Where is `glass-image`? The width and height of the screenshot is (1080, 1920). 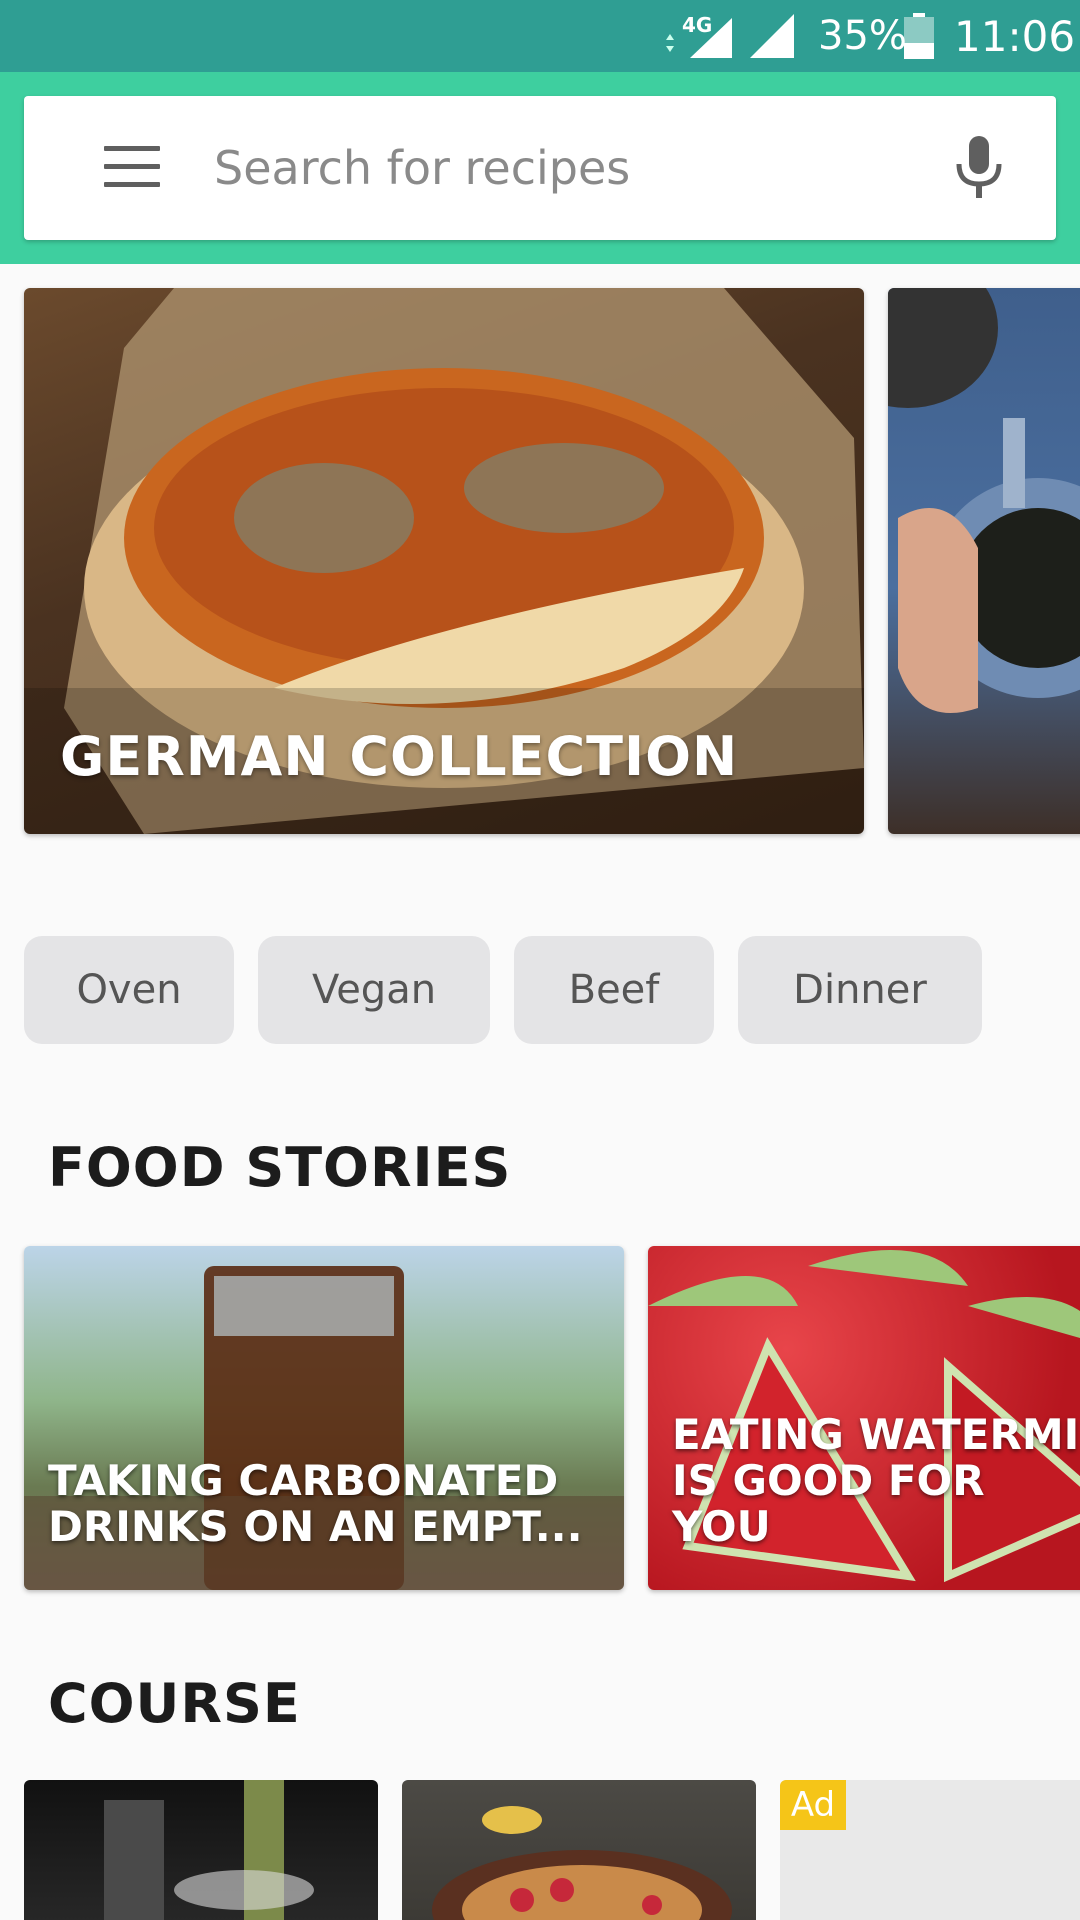 glass-image is located at coordinates (209, 1850).